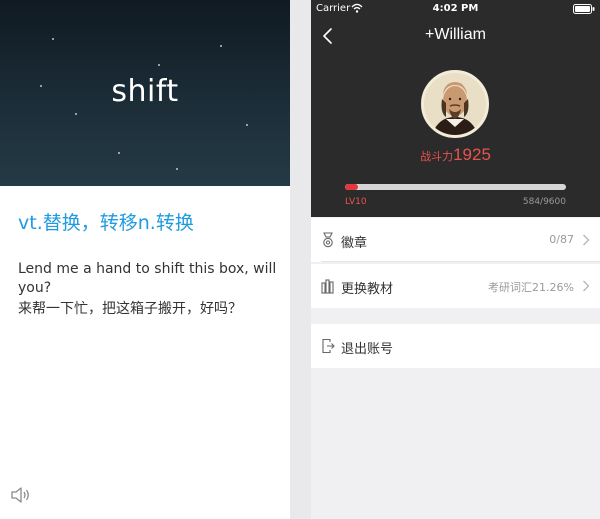 The width and height of the screenshot is (600, 519). Describe the element at coordinates (327, 286) in the screenshot. I see `books-icon` at that location.